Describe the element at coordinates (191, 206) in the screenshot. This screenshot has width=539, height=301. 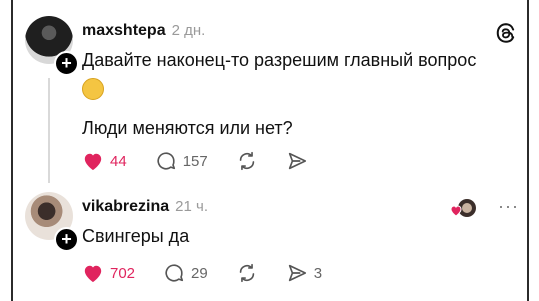
I see `timestamp: 21 ч.` at that location.